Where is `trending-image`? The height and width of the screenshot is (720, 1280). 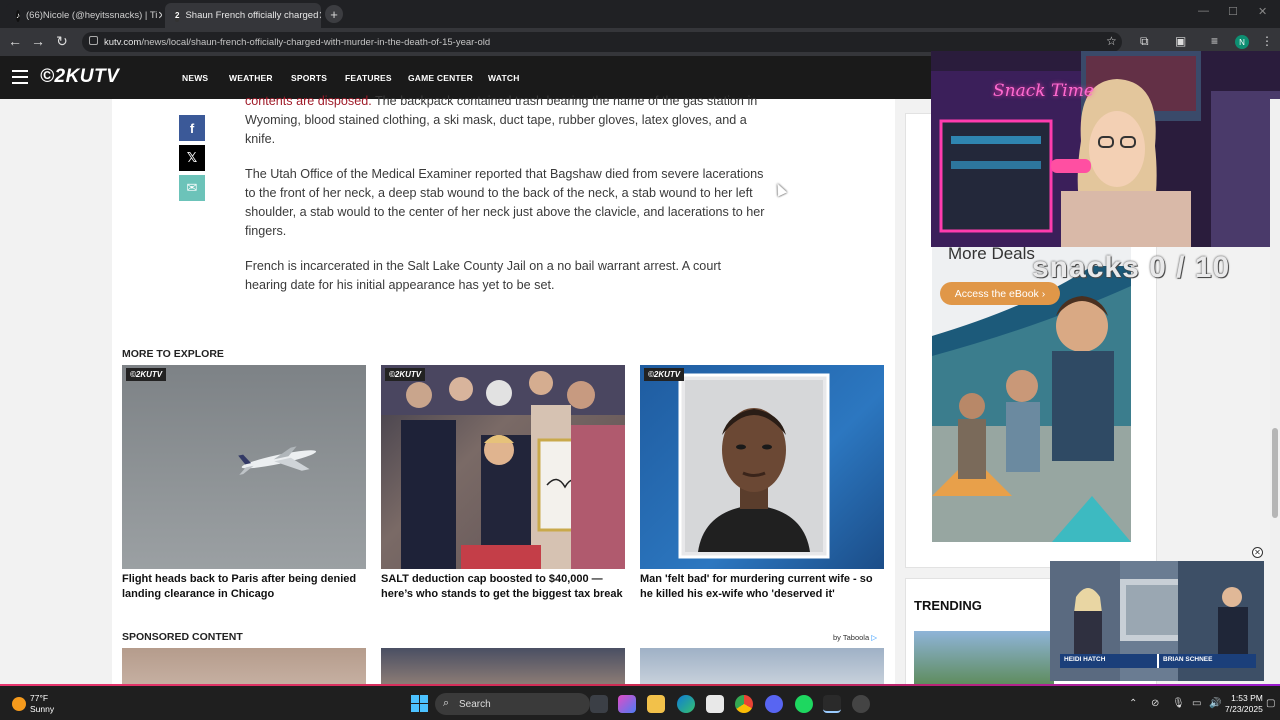 trending-image is located at coordinates (984, 658).